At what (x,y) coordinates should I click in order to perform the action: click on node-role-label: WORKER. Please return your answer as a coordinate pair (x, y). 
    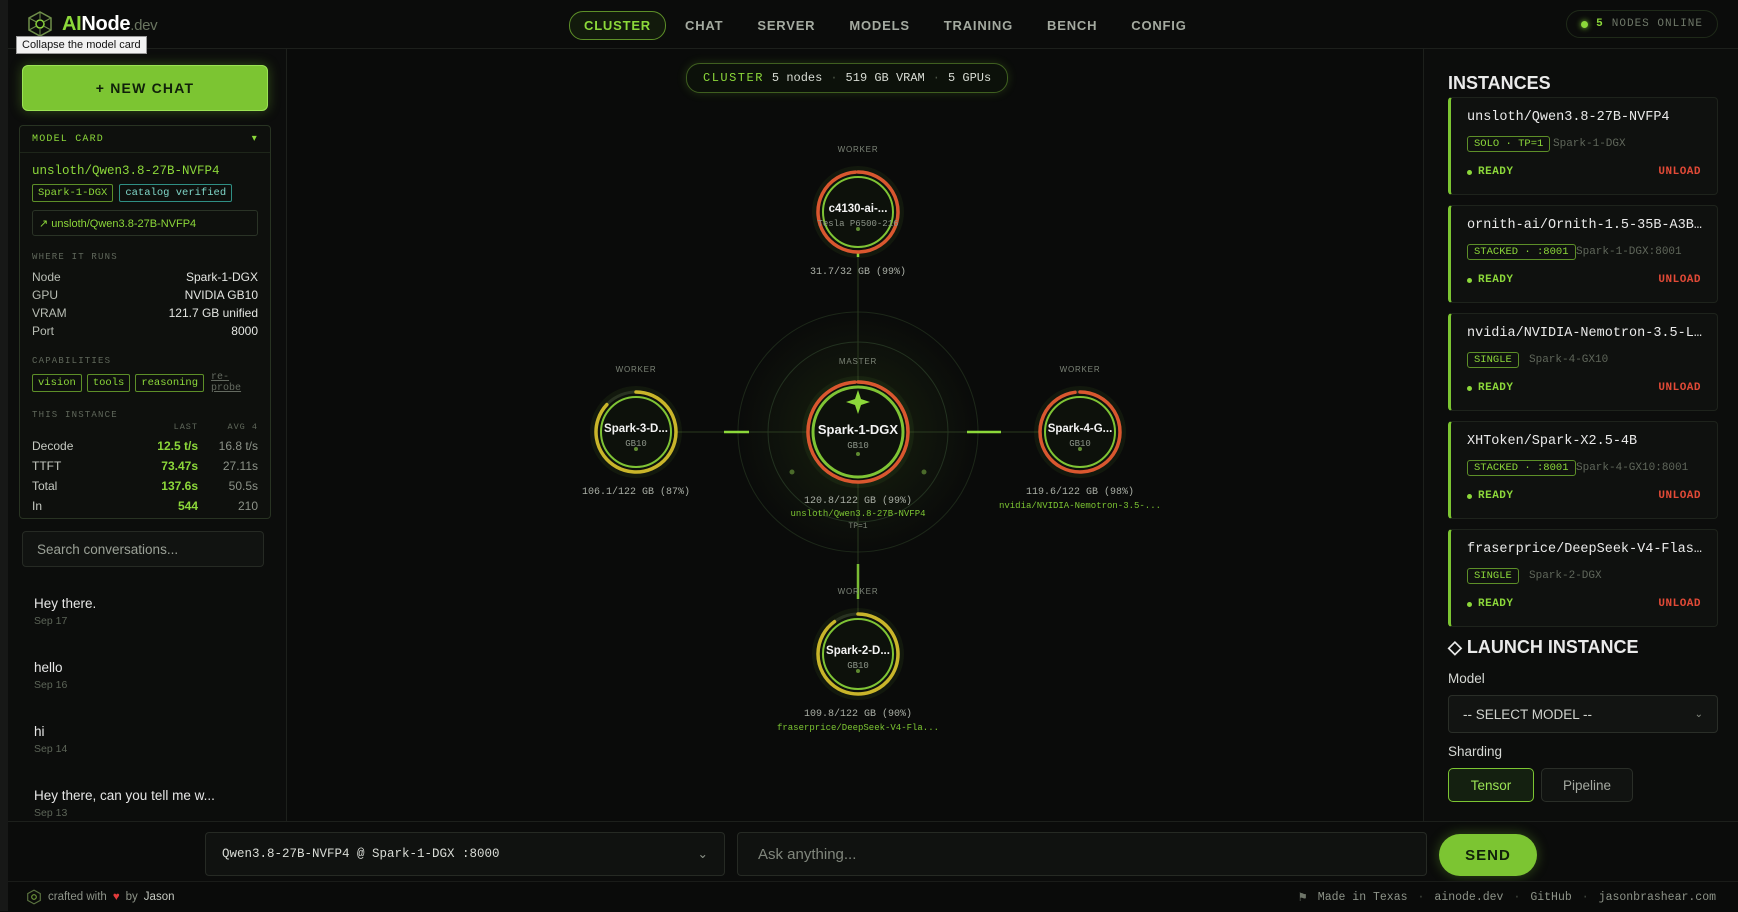
    Looking at the image, I should click on (858, 149).